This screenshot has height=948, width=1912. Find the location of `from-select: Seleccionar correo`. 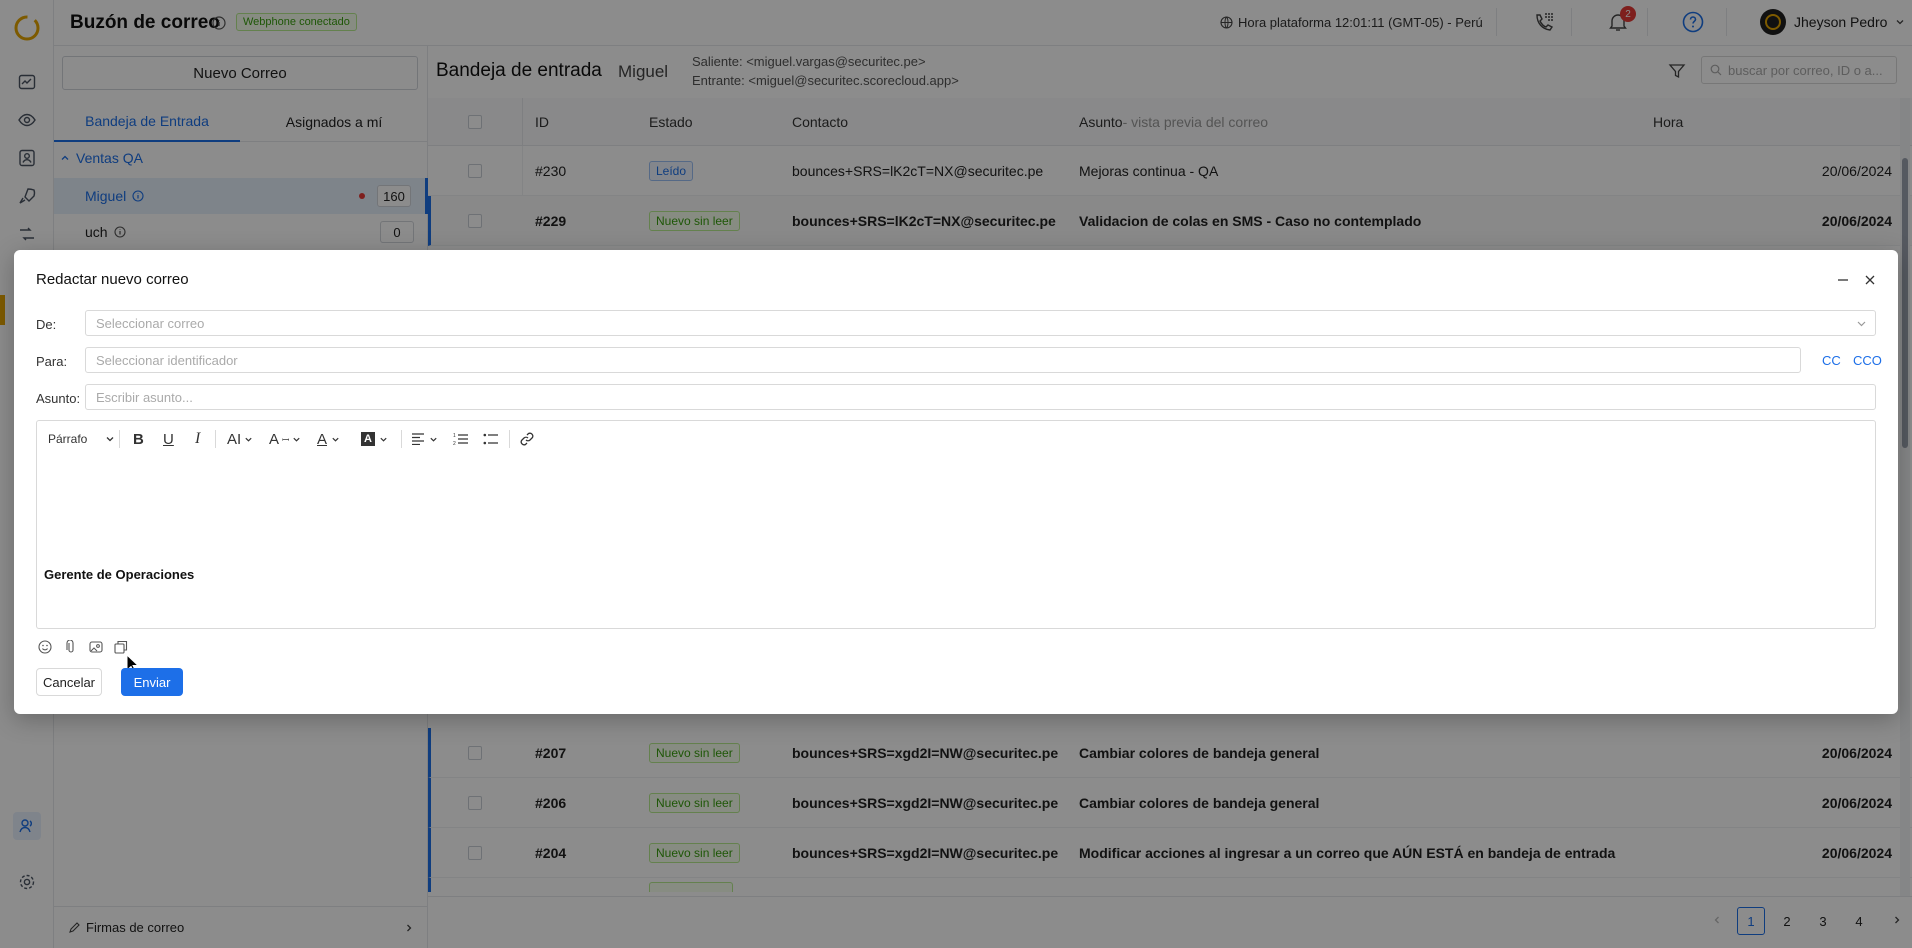

from-select: Seleccionar correo is located at coordinates (980, 323).